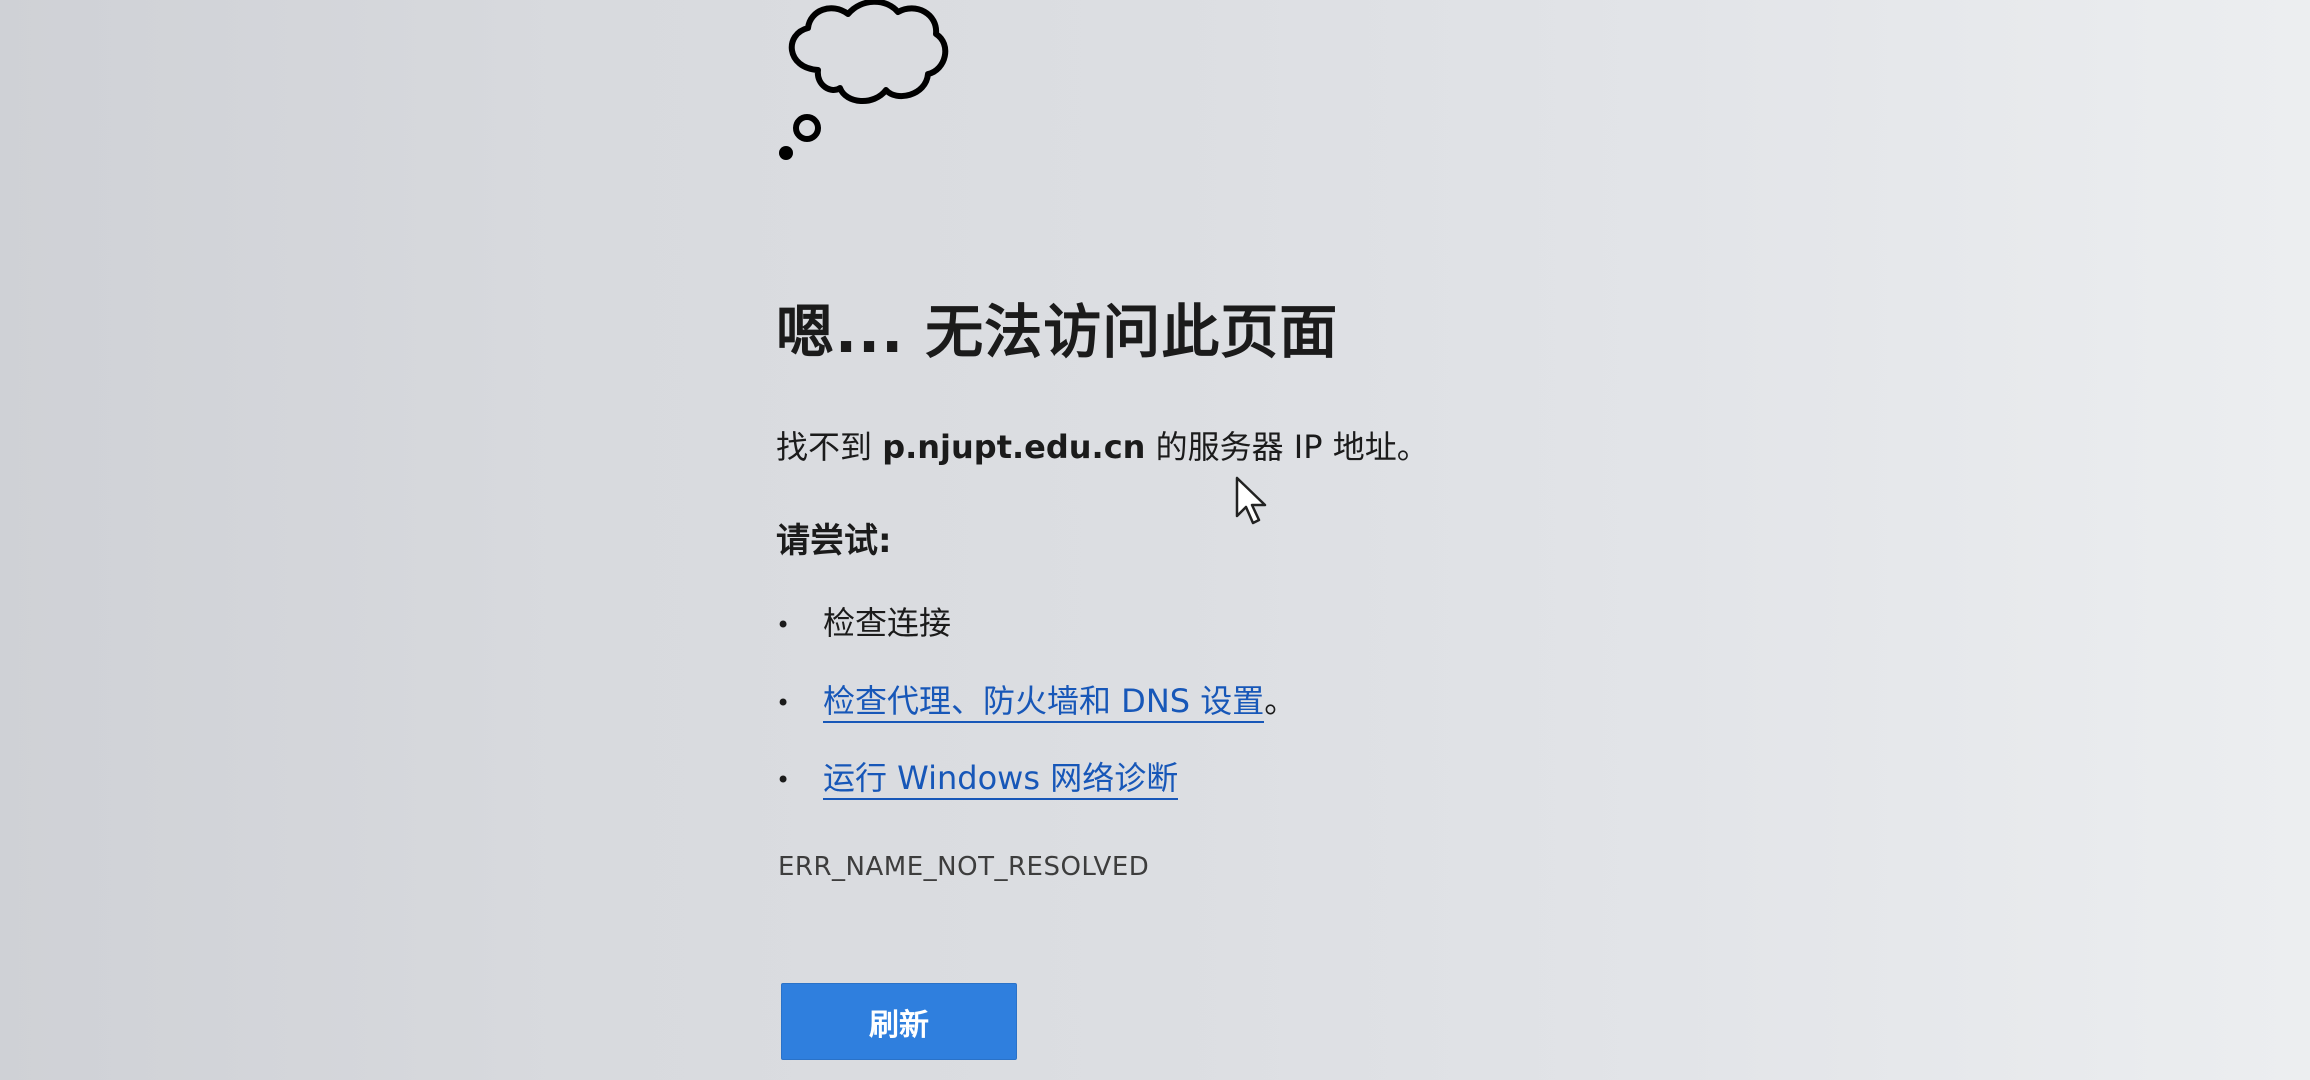 The height and width of the screenshot is (1080, 2310). I want to click on message-prefix: 找不到, so click(829, 447).